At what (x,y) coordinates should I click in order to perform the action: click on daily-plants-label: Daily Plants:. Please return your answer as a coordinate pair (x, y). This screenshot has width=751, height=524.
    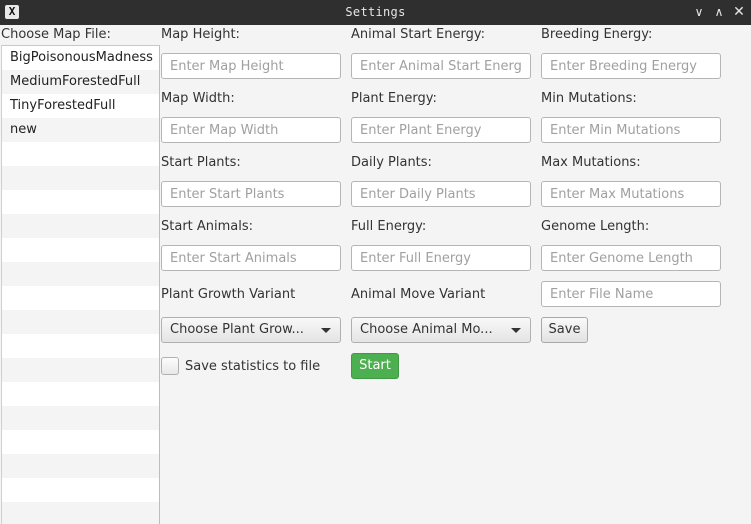
    Looking at the image, I should click on (391, 162).